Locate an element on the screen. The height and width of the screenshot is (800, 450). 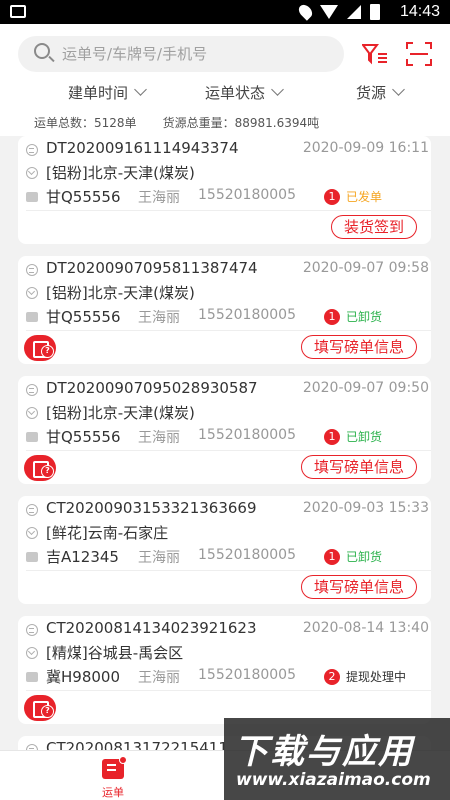
tab-orders: 运单 is located at coordinates (113, 777).